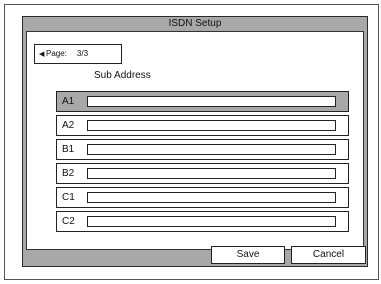  What do you see at coordinates (68, 149) in the screenshot?
I see `row-label: B1` at bounding box center [68, 149].